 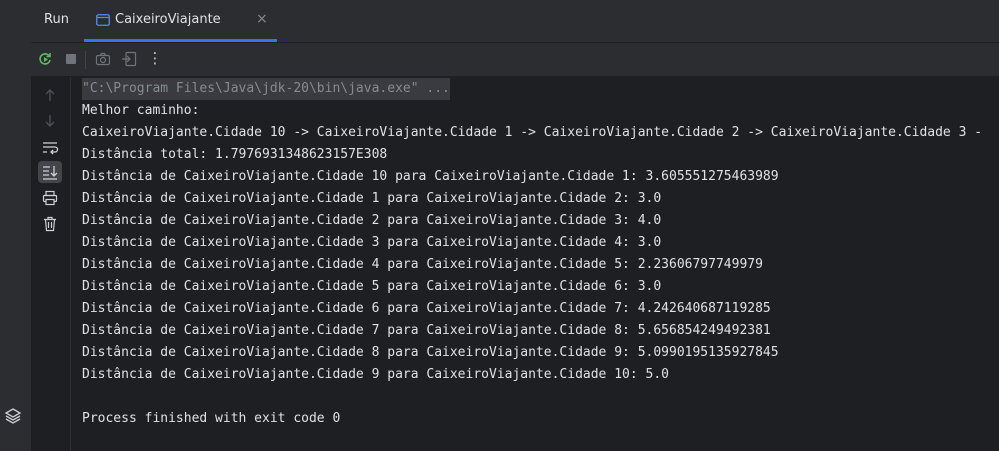 I want to click on run-tool-window-header: Run CaixeiroViajante ×, so click(x=515, y=21).